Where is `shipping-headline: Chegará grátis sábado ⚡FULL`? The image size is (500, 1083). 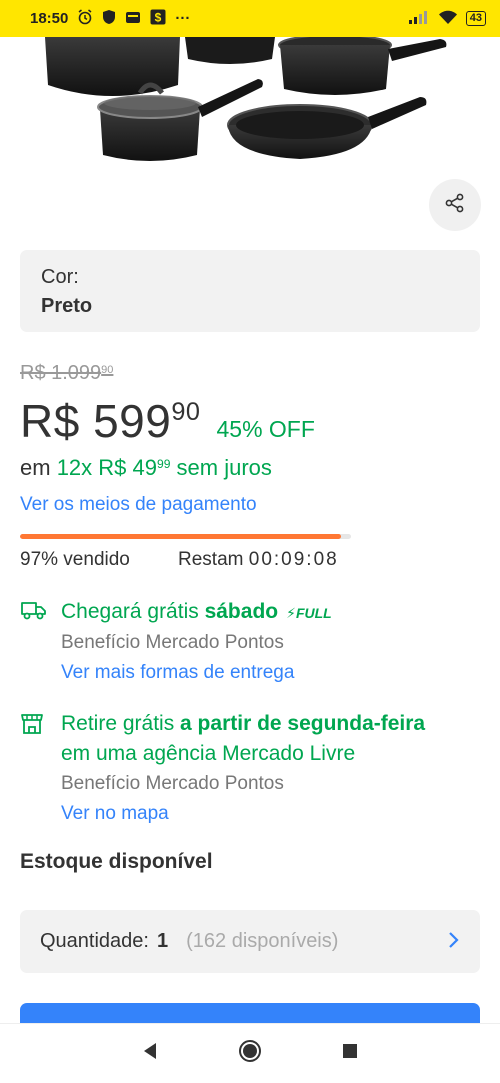 shipping-headline: Chegará grátis sábado ⚡FULL is located at coordinates (196, 611).